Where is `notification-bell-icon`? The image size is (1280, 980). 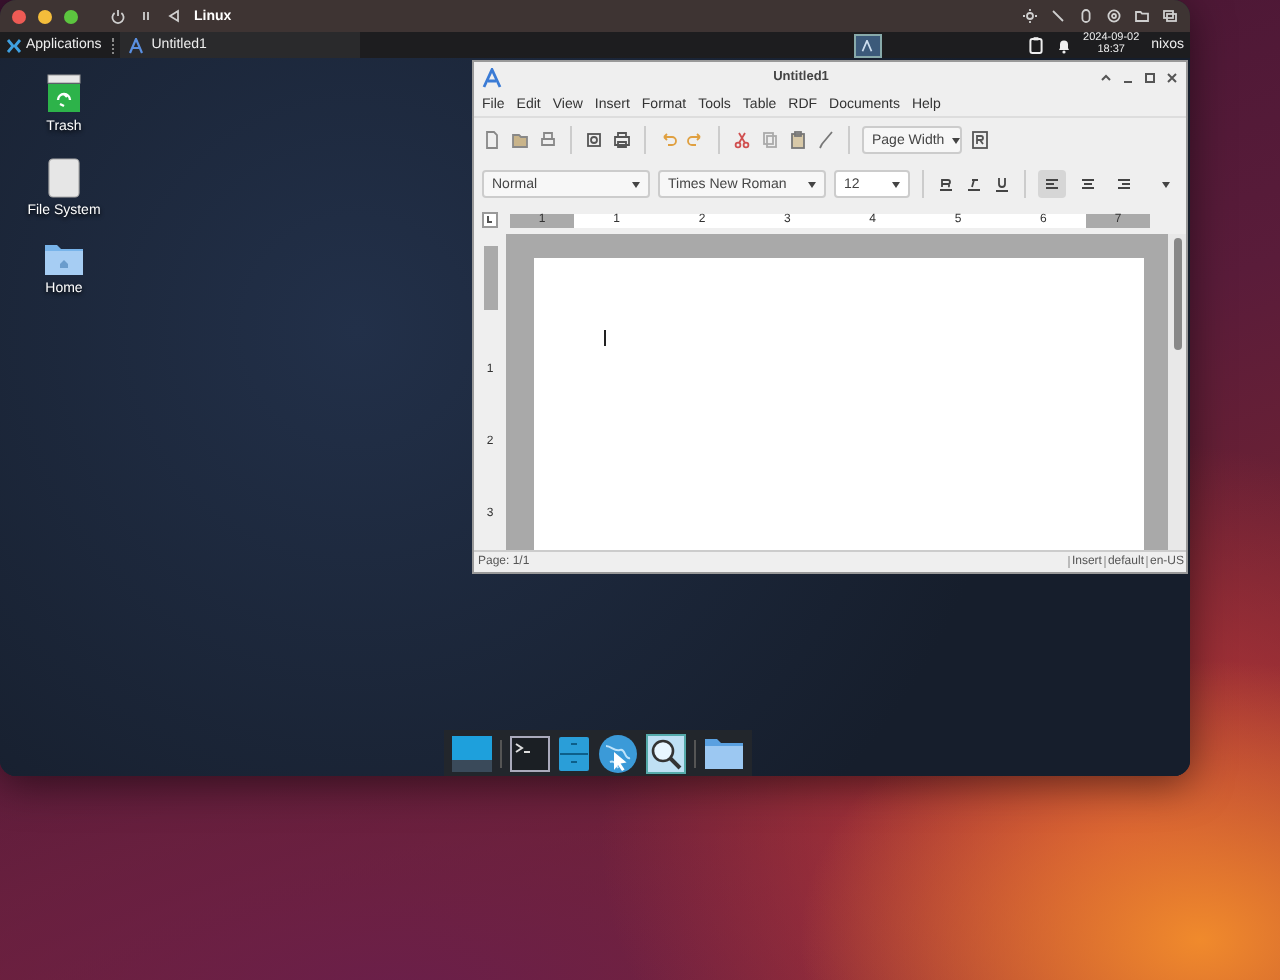 notification-bell-icon is located at coordinates (1063, 45).